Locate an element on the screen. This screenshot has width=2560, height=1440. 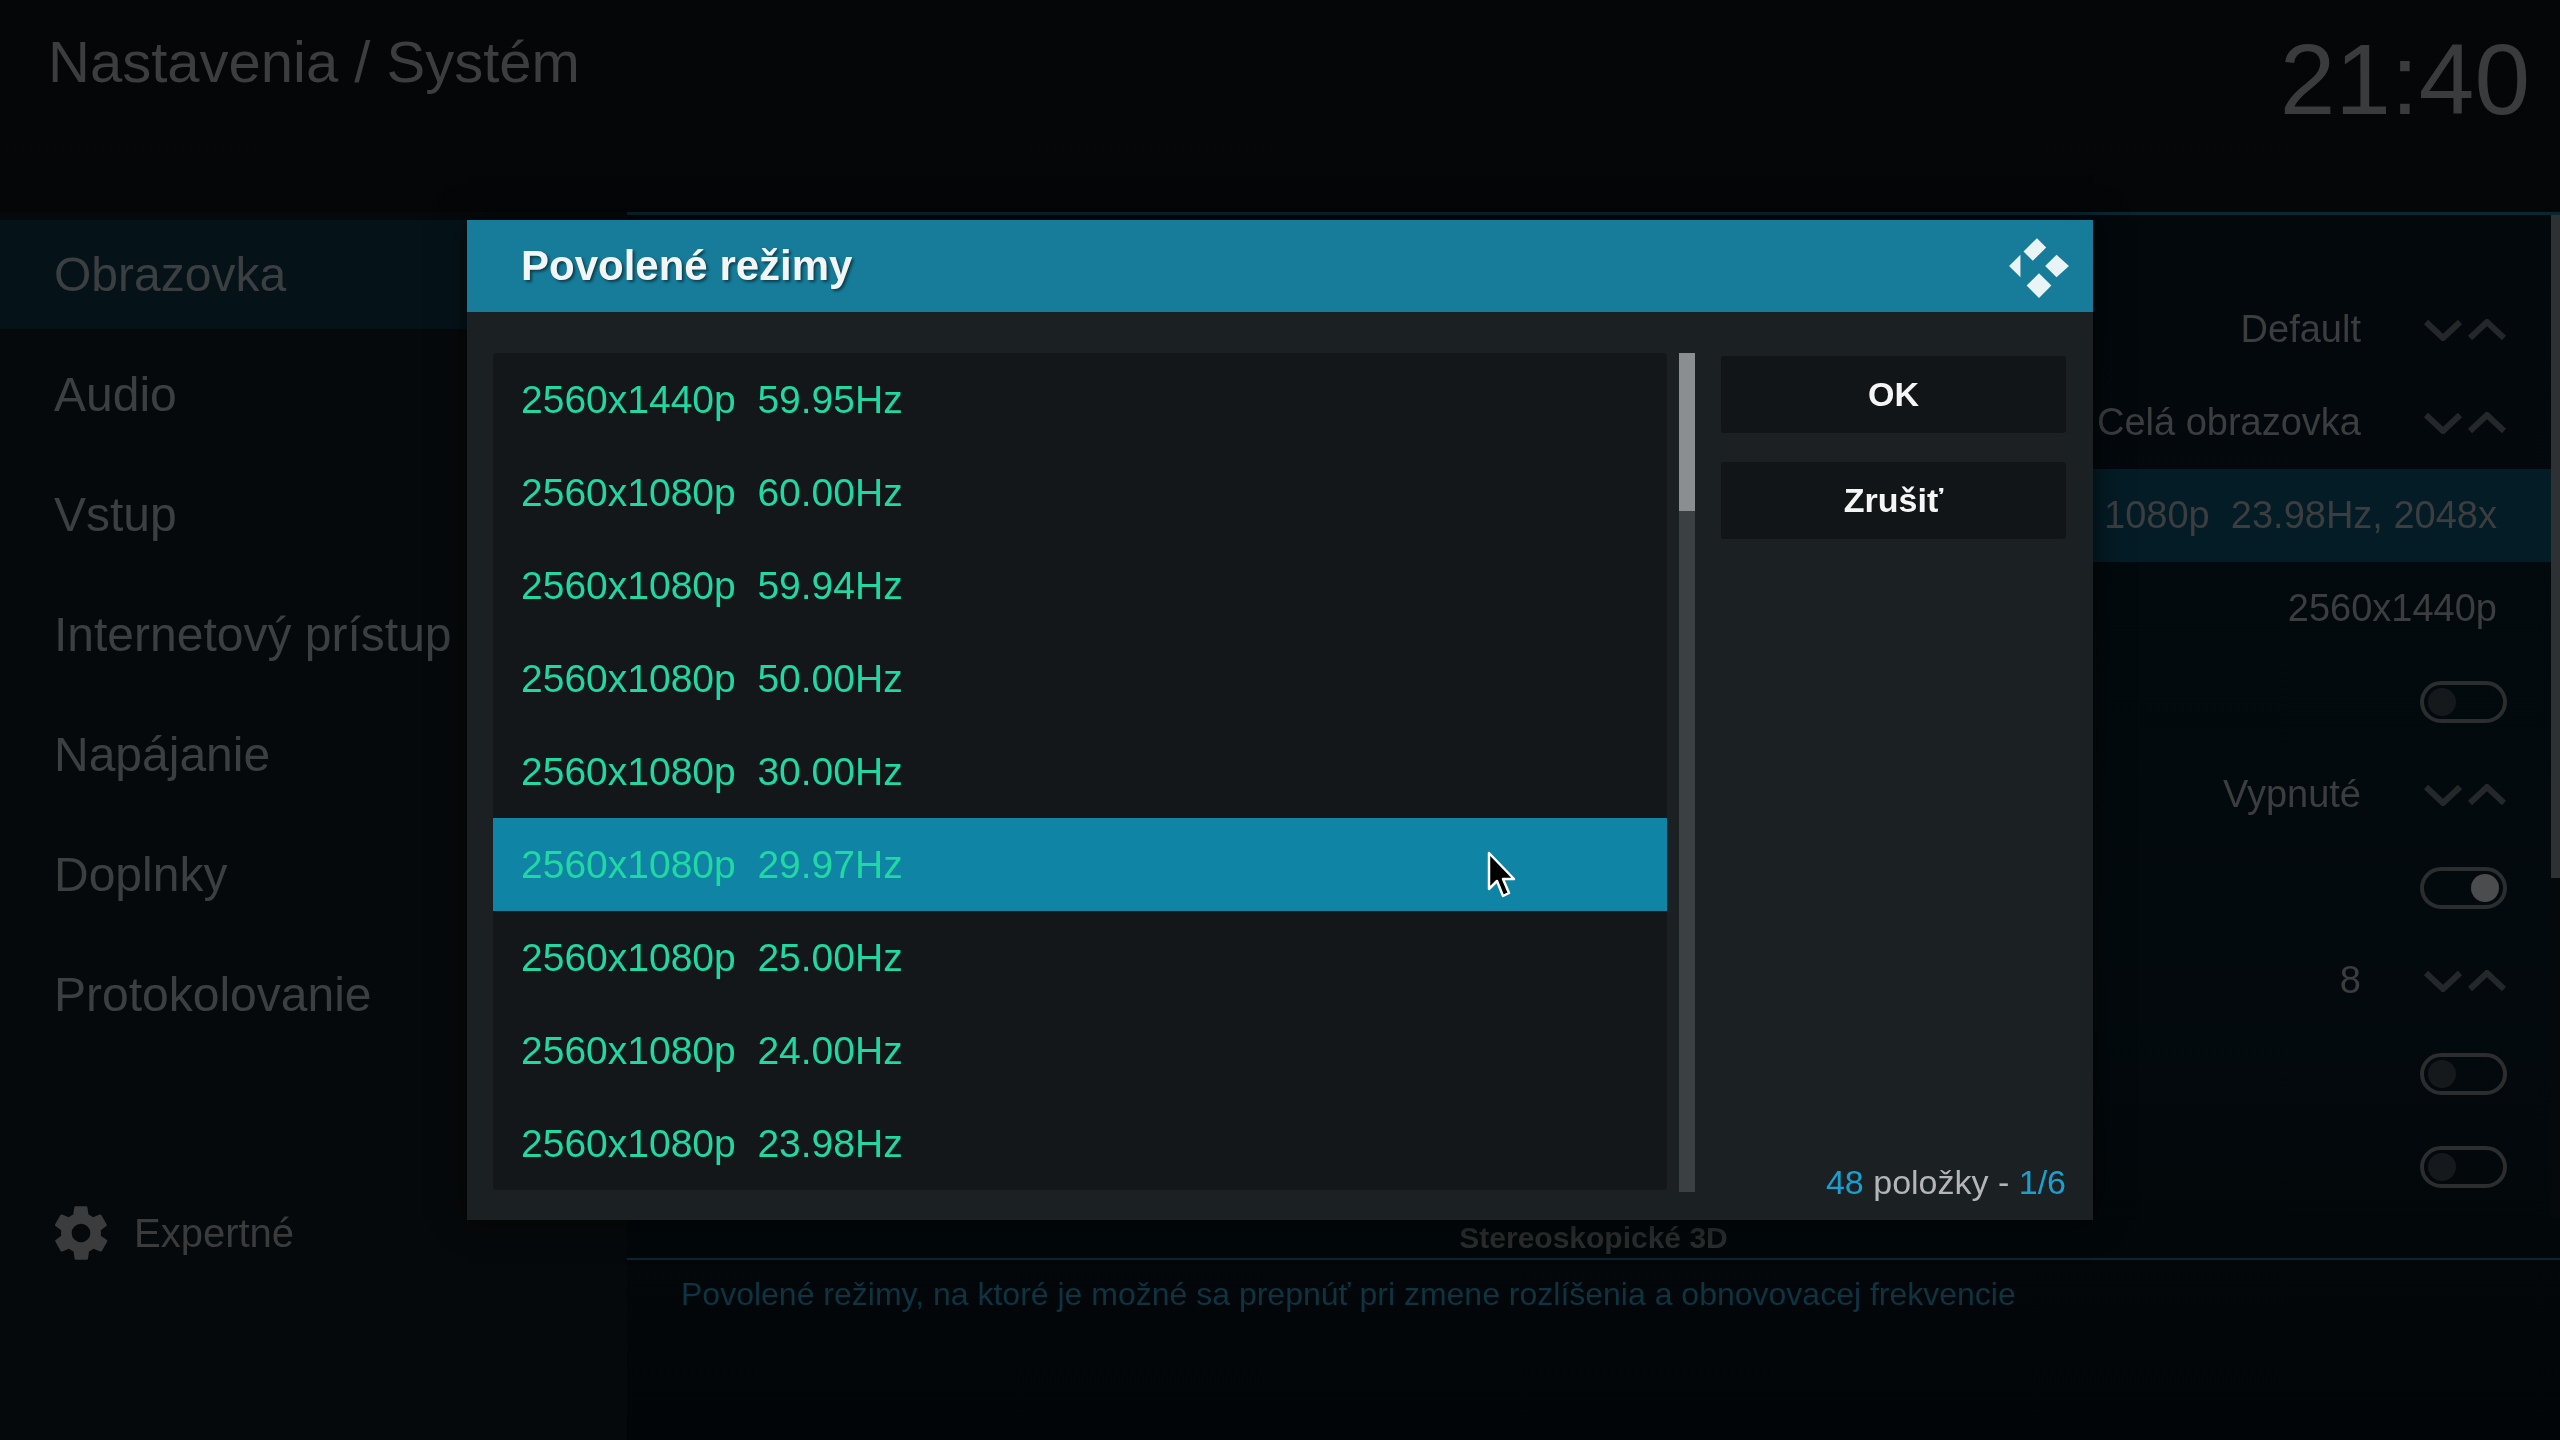
mode-list-item: 2560x1080p 23.98Hz is located at coordinates (1080, 1143).